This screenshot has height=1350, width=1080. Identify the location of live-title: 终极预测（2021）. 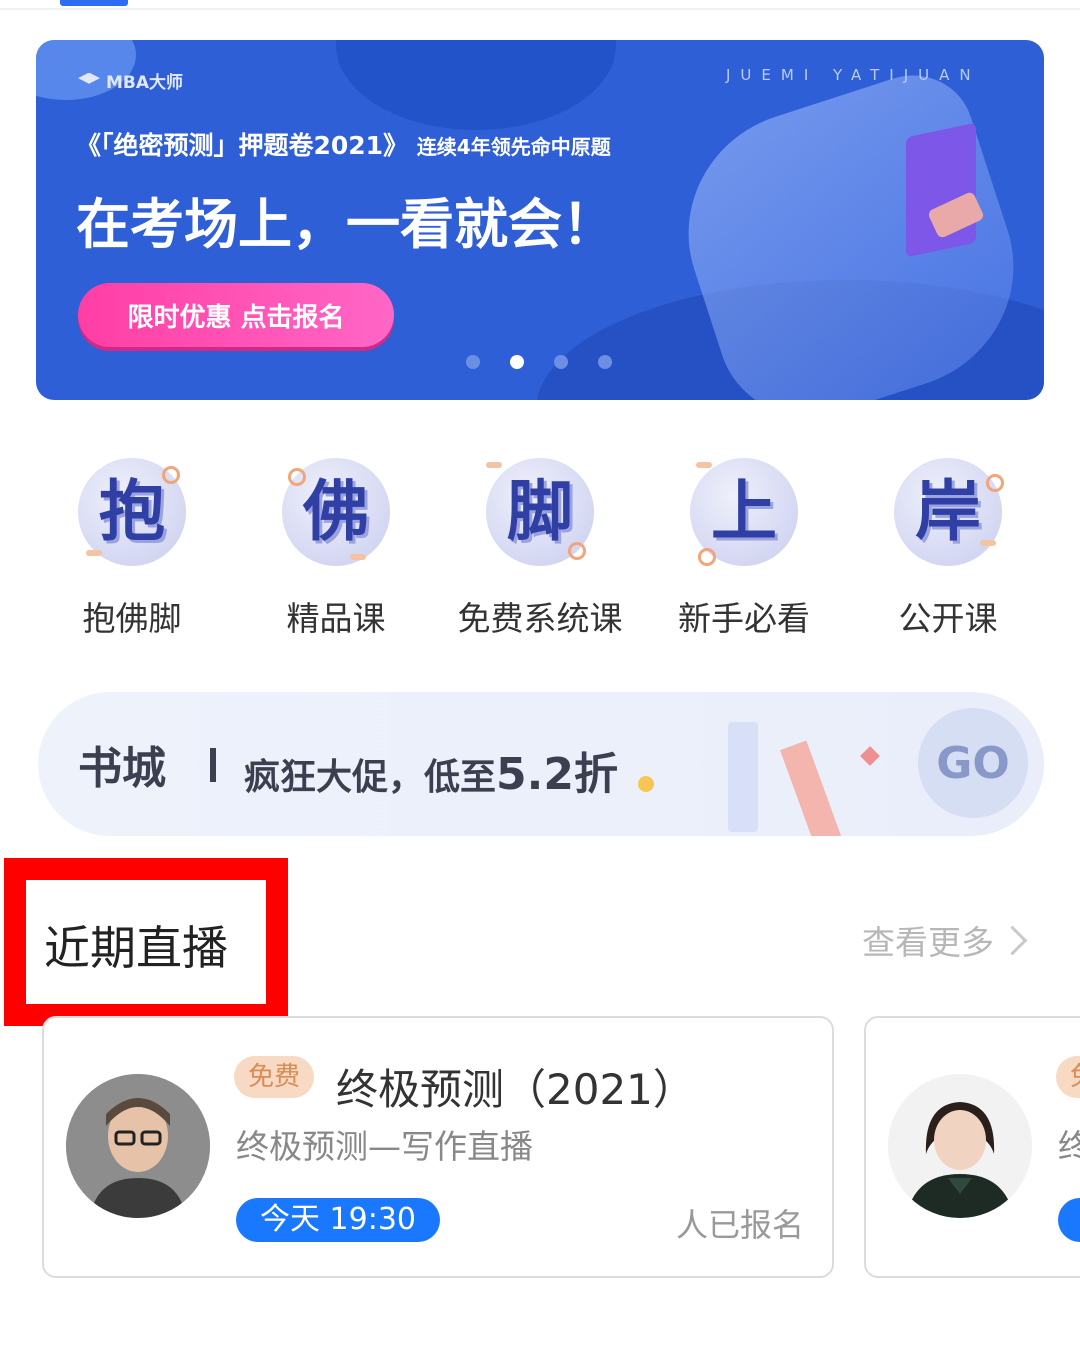
(515, 1089).